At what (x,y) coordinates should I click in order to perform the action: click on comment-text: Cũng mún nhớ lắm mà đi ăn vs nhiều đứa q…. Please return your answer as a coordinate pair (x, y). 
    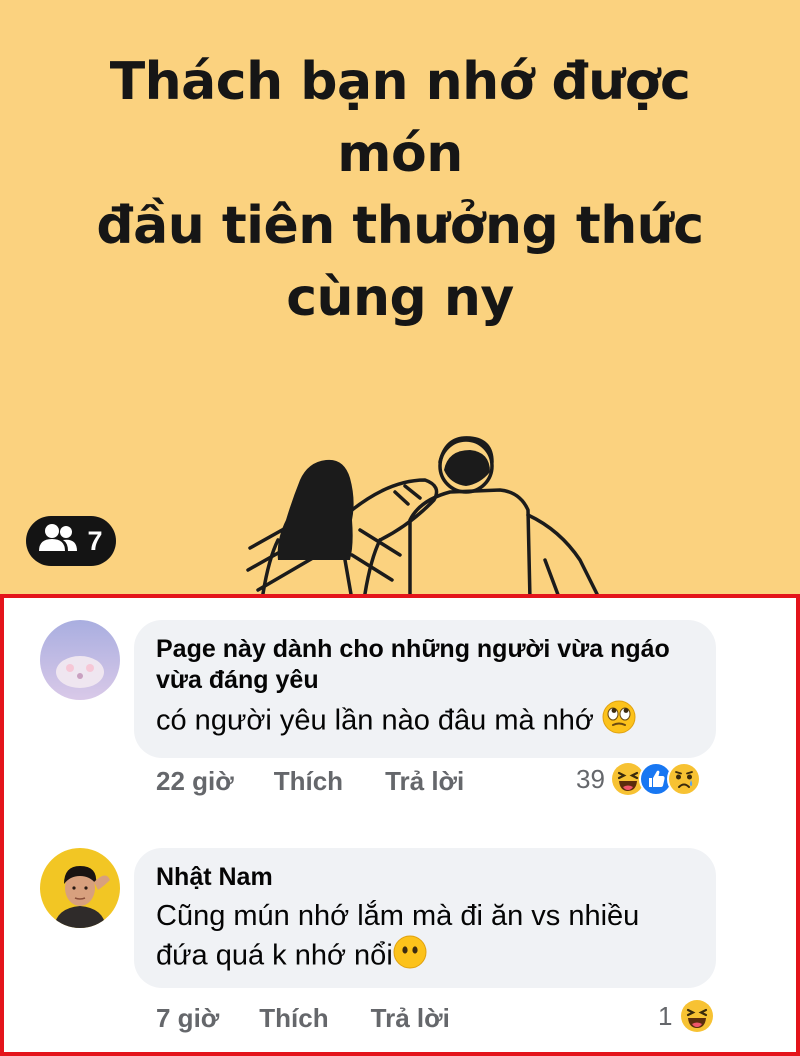
    Looking at the image, I should click on (425, 938).